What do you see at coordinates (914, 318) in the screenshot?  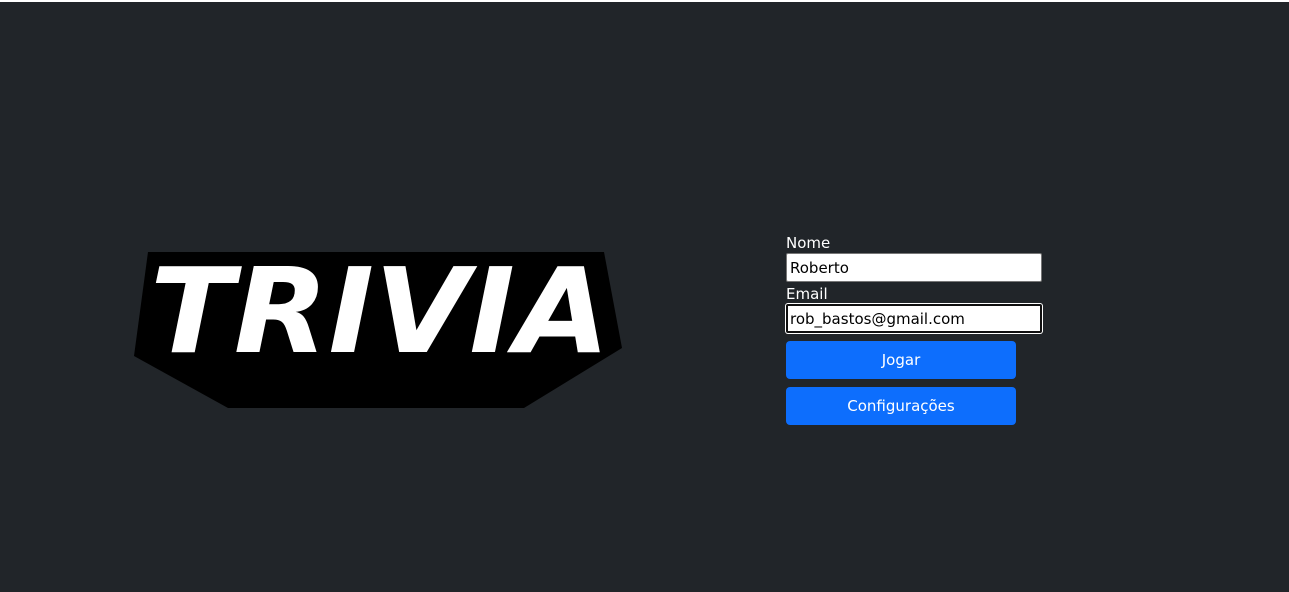 I see `email-input` at bounding box center [914, 318].